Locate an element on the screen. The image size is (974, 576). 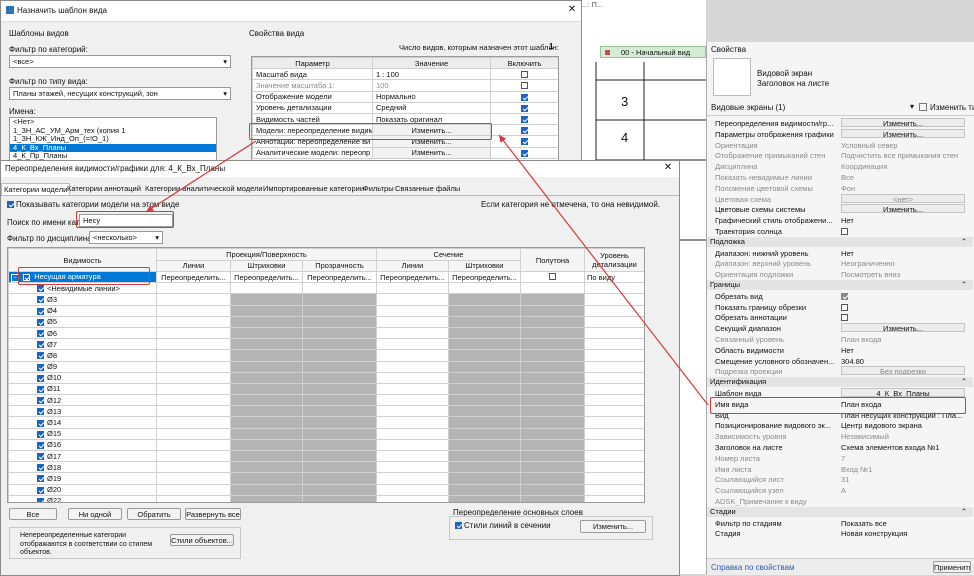
arrow-to-search is located at coordinates (201, 176).